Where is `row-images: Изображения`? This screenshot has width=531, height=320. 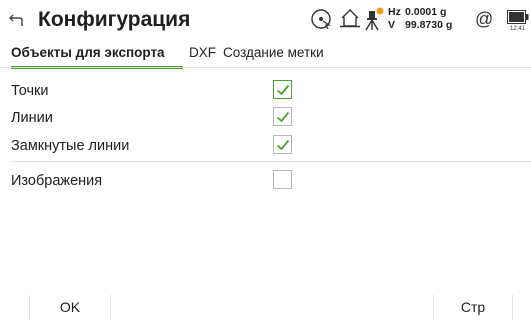
row-images: Изображения is located at coordinates (265, 181).